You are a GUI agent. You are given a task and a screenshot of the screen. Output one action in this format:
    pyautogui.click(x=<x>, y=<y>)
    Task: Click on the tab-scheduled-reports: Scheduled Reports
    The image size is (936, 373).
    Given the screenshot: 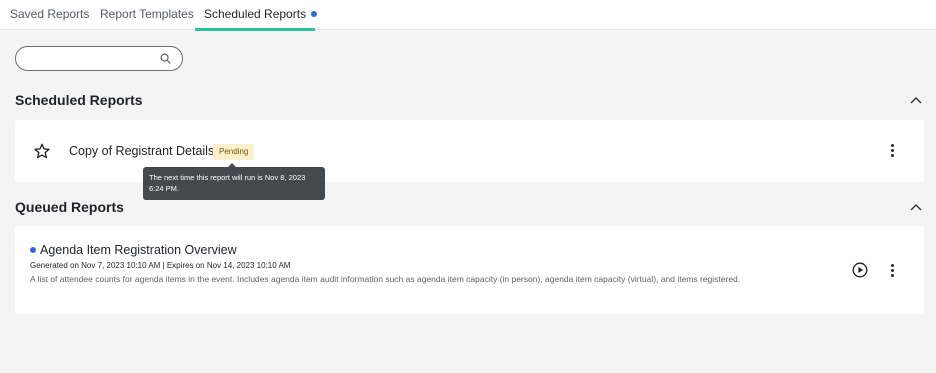 What is the action you would take?
    pyautogui.click(x=256, y=15)
    